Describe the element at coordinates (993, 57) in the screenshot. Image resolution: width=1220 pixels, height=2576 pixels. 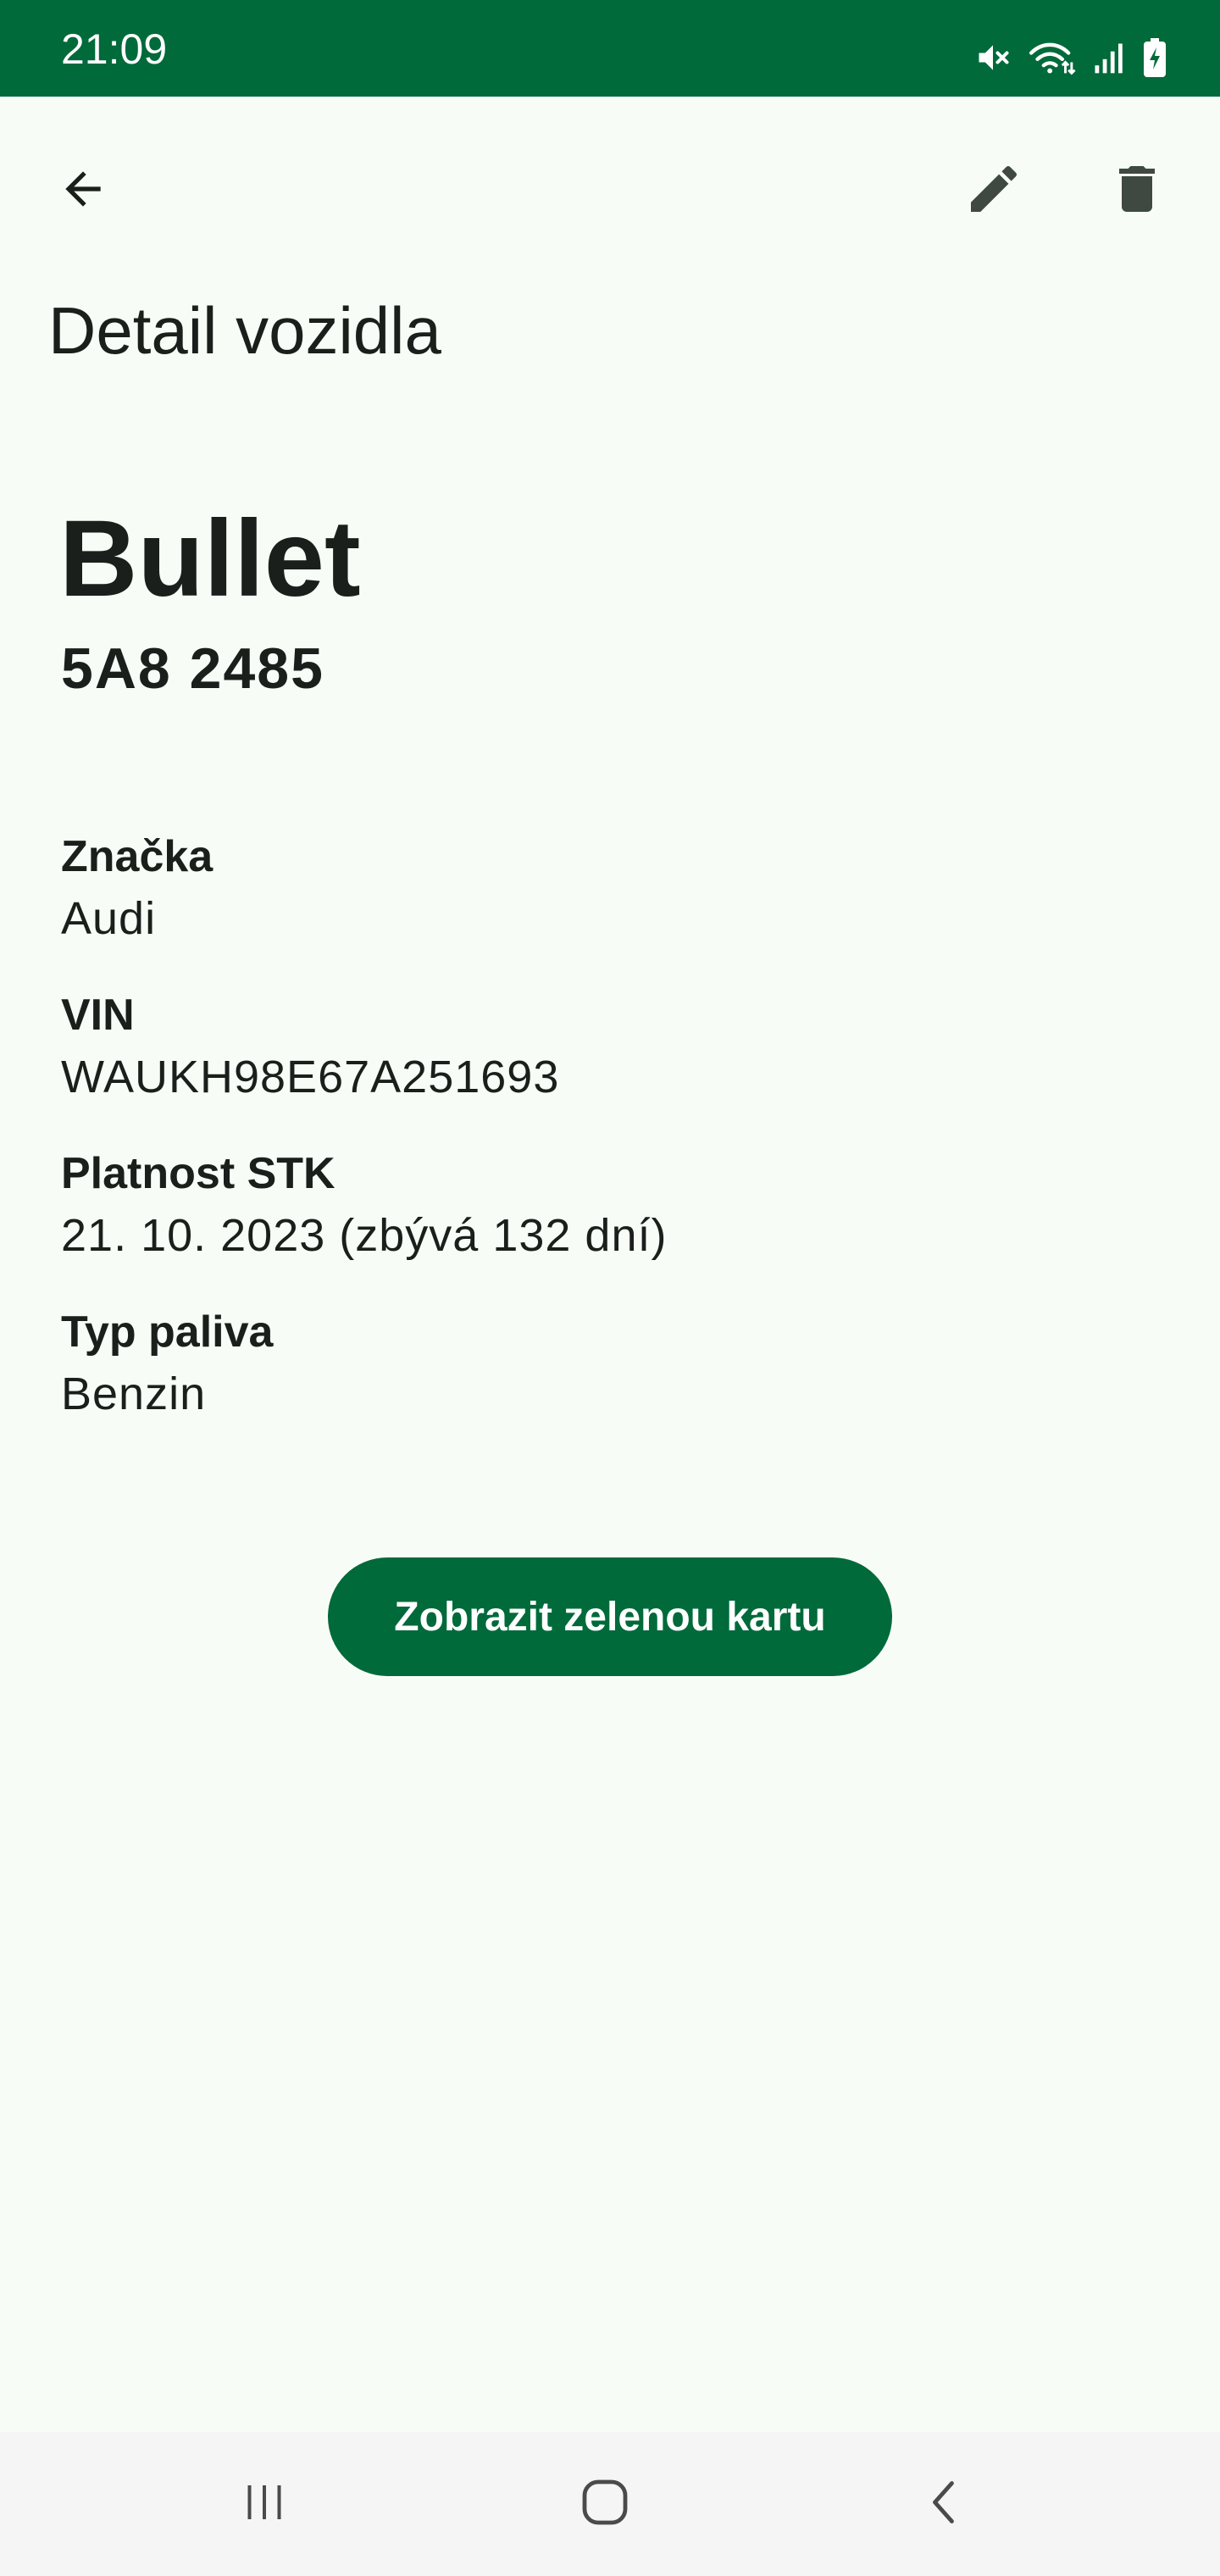
I see `mute-icon` at that location.